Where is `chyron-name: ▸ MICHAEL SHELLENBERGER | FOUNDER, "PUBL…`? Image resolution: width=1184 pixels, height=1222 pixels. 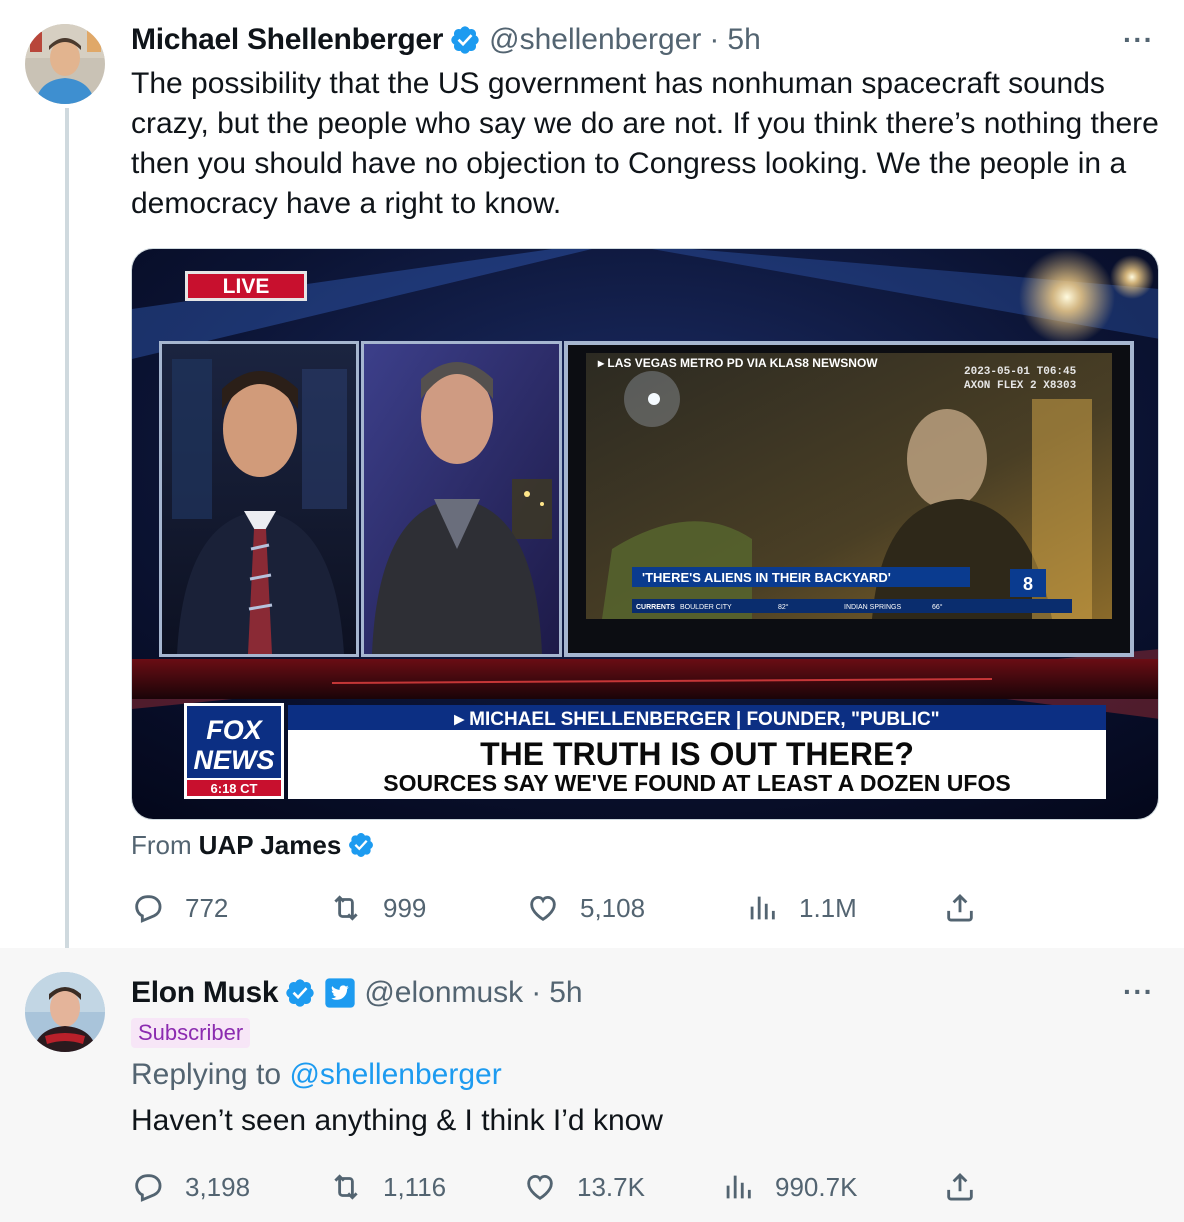
chyron-name: ▸ MICHAEL SHELLENBERGER | FOUNDER, "PUBL… is located at coordinates (696, 719).